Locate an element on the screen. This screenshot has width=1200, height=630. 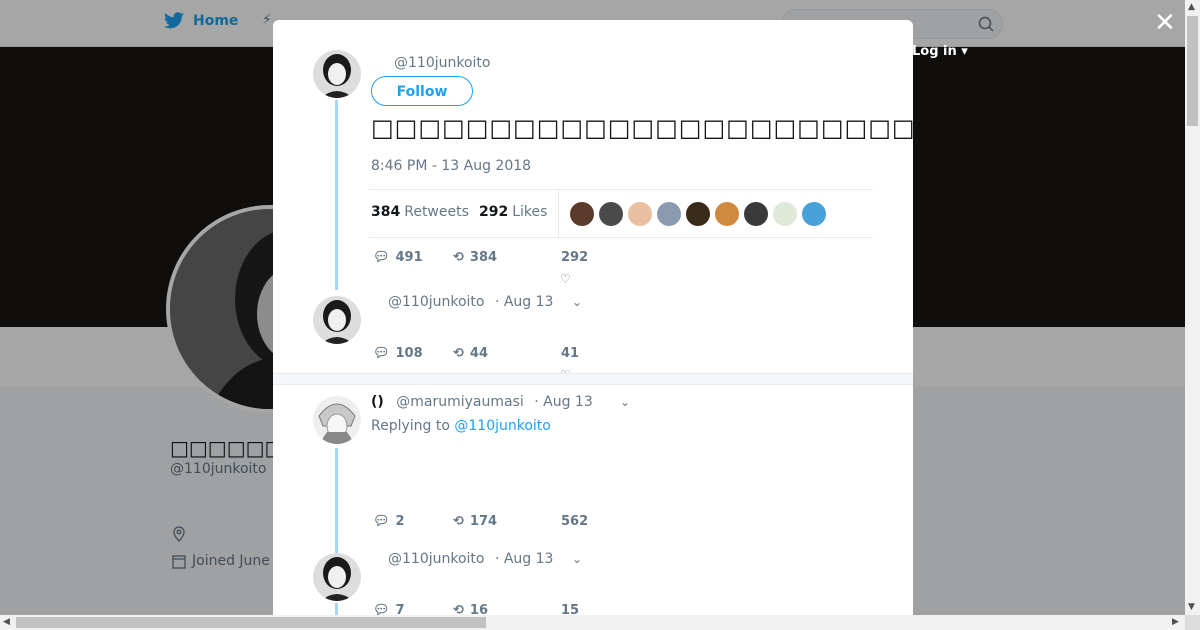
likes-stat: 292 Likes is located at coordinates (513, 212).